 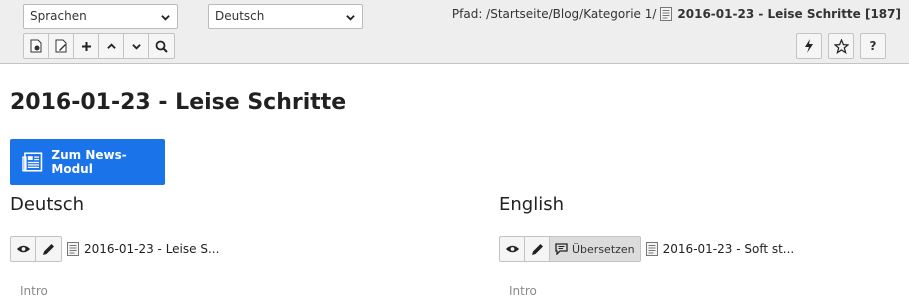 I want to click on preview-page-button, so click(x=36, y=46).